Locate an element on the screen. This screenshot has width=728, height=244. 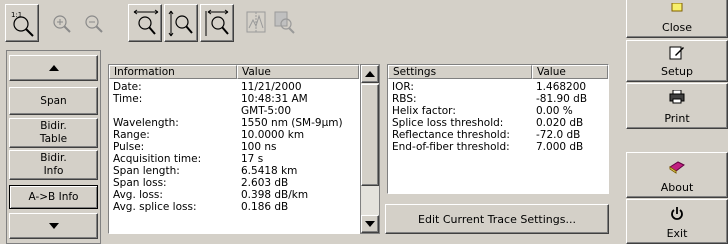
table-row: GMT-5:00 is located at coordinates (234, 111).